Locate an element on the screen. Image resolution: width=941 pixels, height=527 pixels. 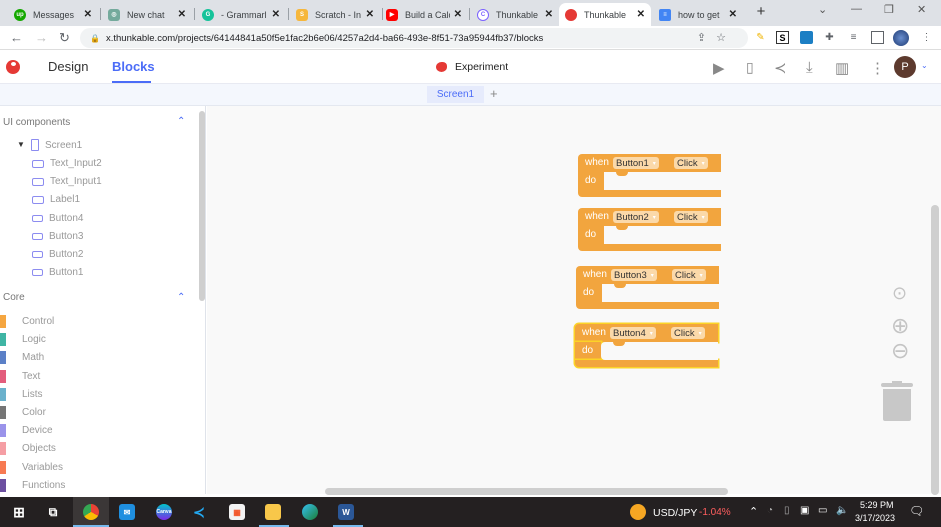
event-block-button1: when do Button1 ▾ Click ▾ is located at coordinates (649, 176).